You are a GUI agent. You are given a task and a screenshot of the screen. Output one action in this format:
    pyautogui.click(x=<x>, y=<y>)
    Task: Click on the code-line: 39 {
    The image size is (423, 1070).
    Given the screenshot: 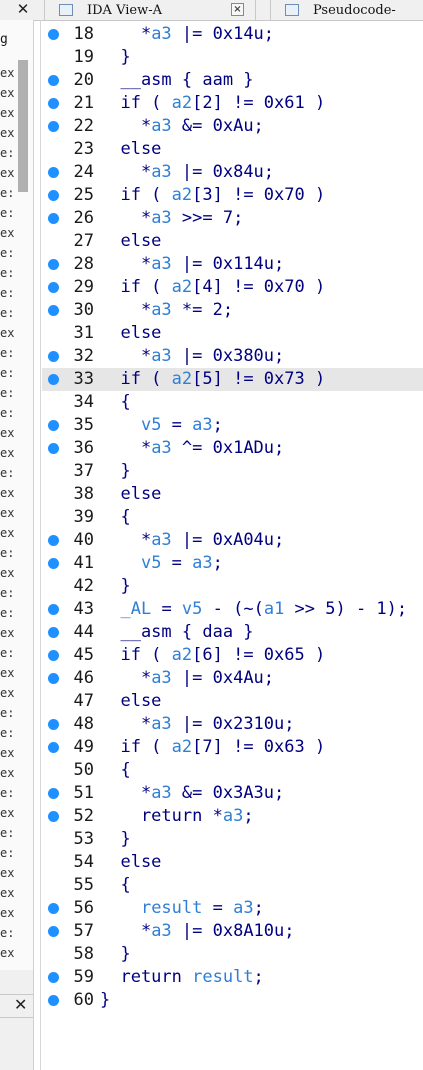 What is the action you would take?
    pyautogui.click(x=232, y=517)
    